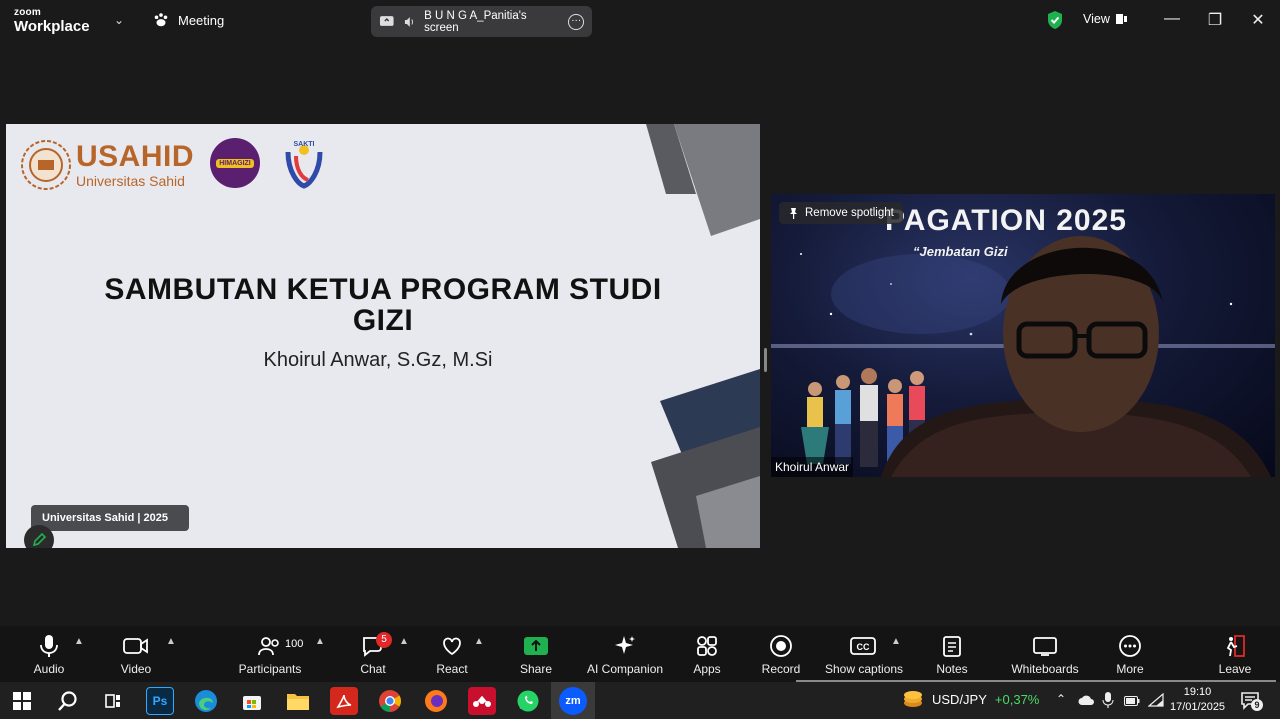  I want to click on video-button: Video, so click(136, 654).